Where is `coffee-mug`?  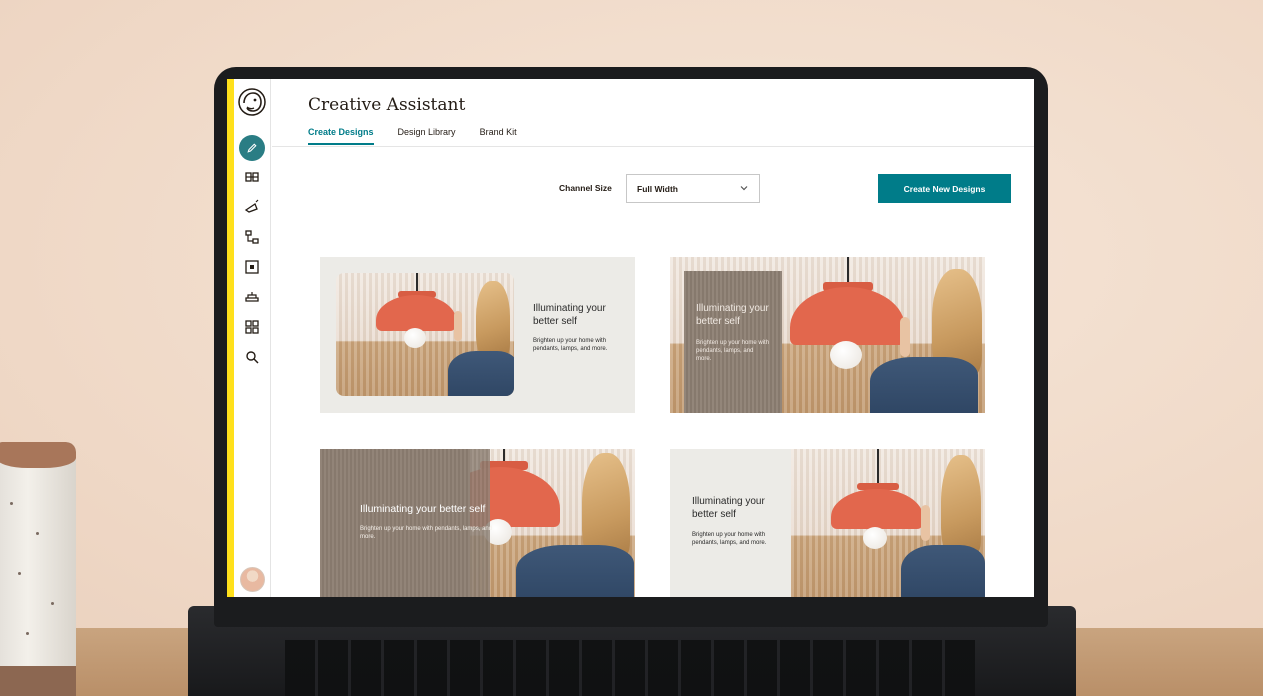
coffee-mug is located at coordinates (38, 569).